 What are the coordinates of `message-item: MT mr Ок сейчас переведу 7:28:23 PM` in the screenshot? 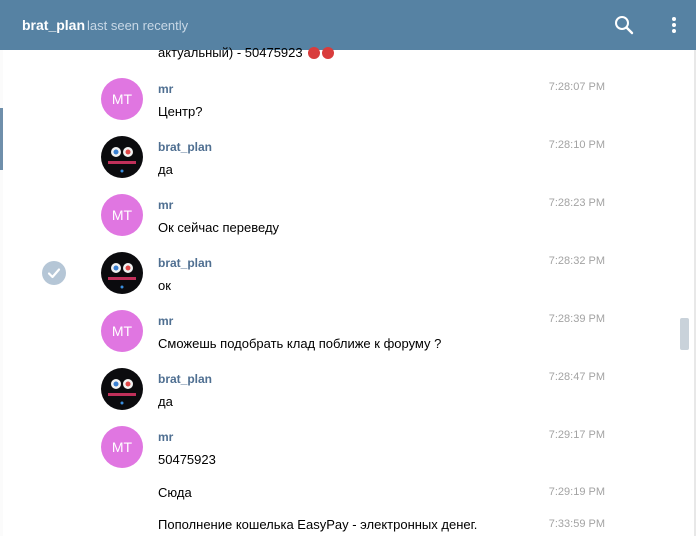 It's located at (348, 223).